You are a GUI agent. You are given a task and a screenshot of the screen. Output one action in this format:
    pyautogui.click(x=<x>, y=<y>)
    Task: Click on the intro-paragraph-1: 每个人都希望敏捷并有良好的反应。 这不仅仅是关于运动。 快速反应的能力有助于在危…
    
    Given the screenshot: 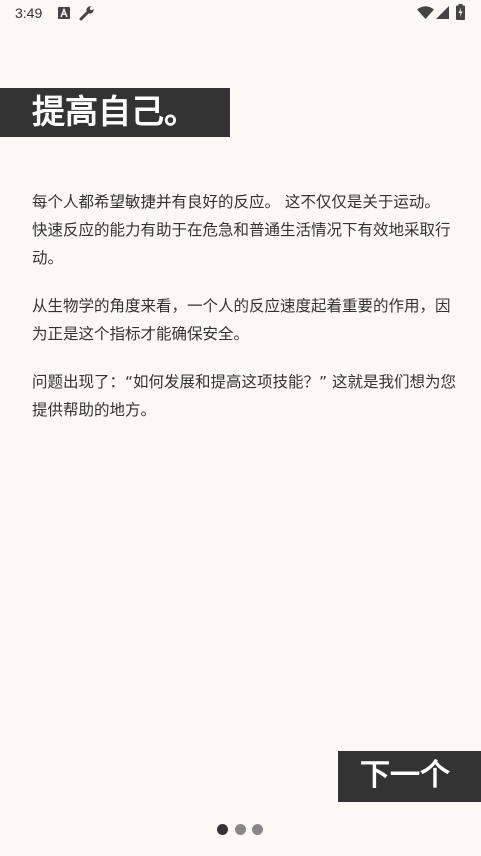 What is the action you would take?
    pyautogui.click(x=241, y=230)
    